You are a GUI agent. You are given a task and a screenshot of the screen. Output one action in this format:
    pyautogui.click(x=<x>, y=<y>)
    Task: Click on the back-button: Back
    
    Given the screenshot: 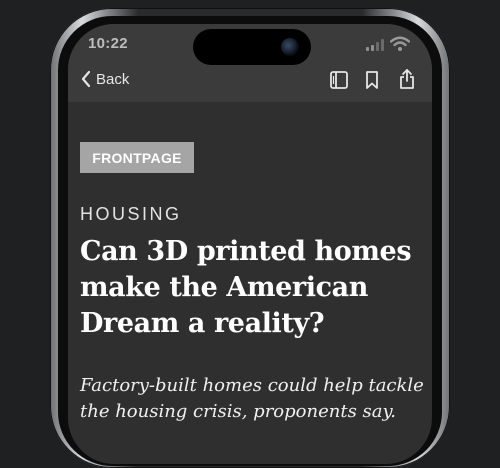 What is the action you would take?
    pyautogui.click(x=104, y=79)
    